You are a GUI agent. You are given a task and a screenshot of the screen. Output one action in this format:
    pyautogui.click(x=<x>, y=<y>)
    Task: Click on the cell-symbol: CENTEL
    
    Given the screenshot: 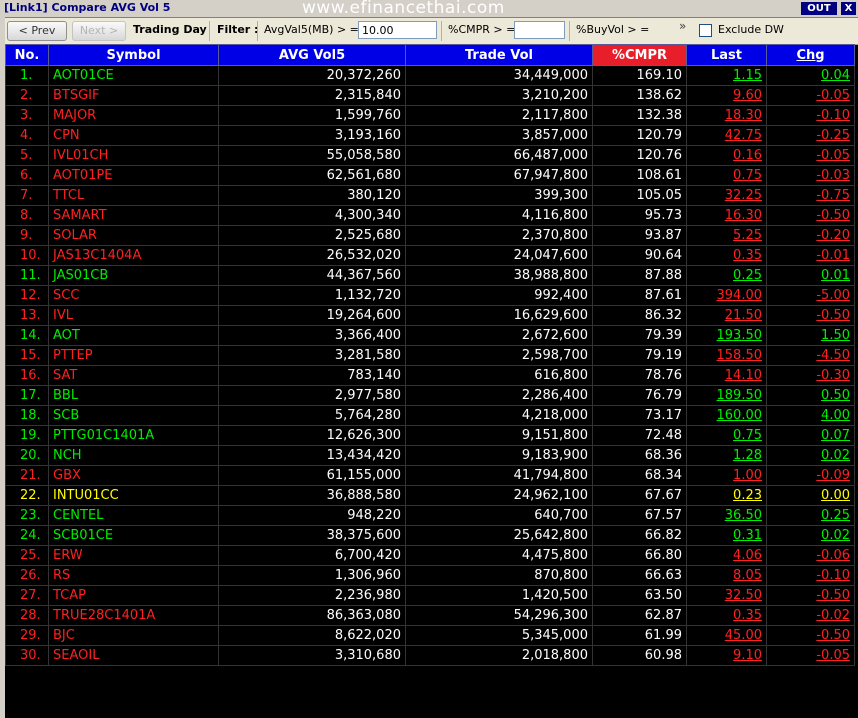 What is the action you would take?
    pyautogui.click(x=133, y=515)
    